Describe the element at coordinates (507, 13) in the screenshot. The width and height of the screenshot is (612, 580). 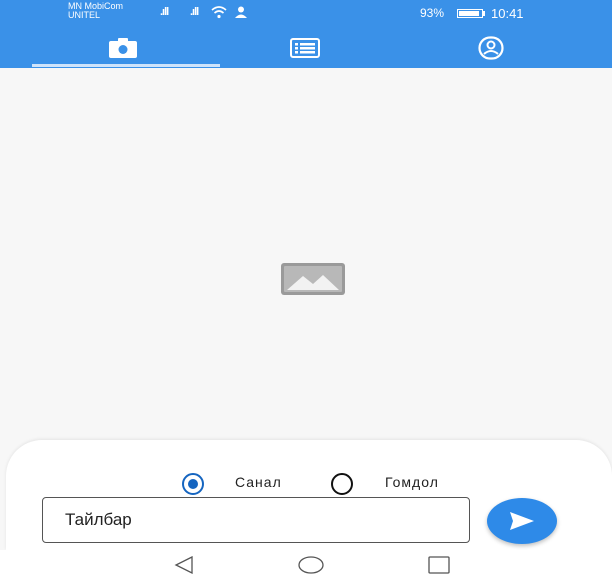
I see `clock: 10:41` at that location.